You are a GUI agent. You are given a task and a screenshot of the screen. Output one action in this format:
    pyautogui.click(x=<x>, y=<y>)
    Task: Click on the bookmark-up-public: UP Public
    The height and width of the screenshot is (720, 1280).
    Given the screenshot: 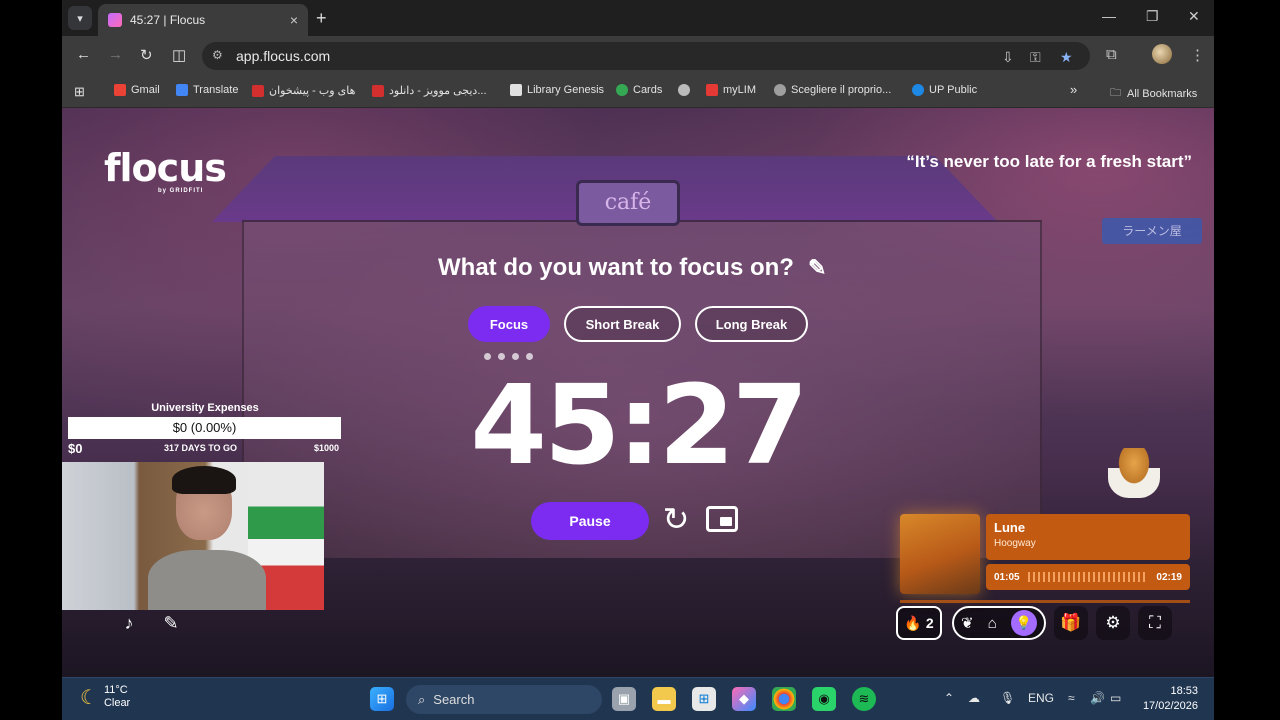 What is the action you would take?
    pyautogui.click(x=944, y=90)
    